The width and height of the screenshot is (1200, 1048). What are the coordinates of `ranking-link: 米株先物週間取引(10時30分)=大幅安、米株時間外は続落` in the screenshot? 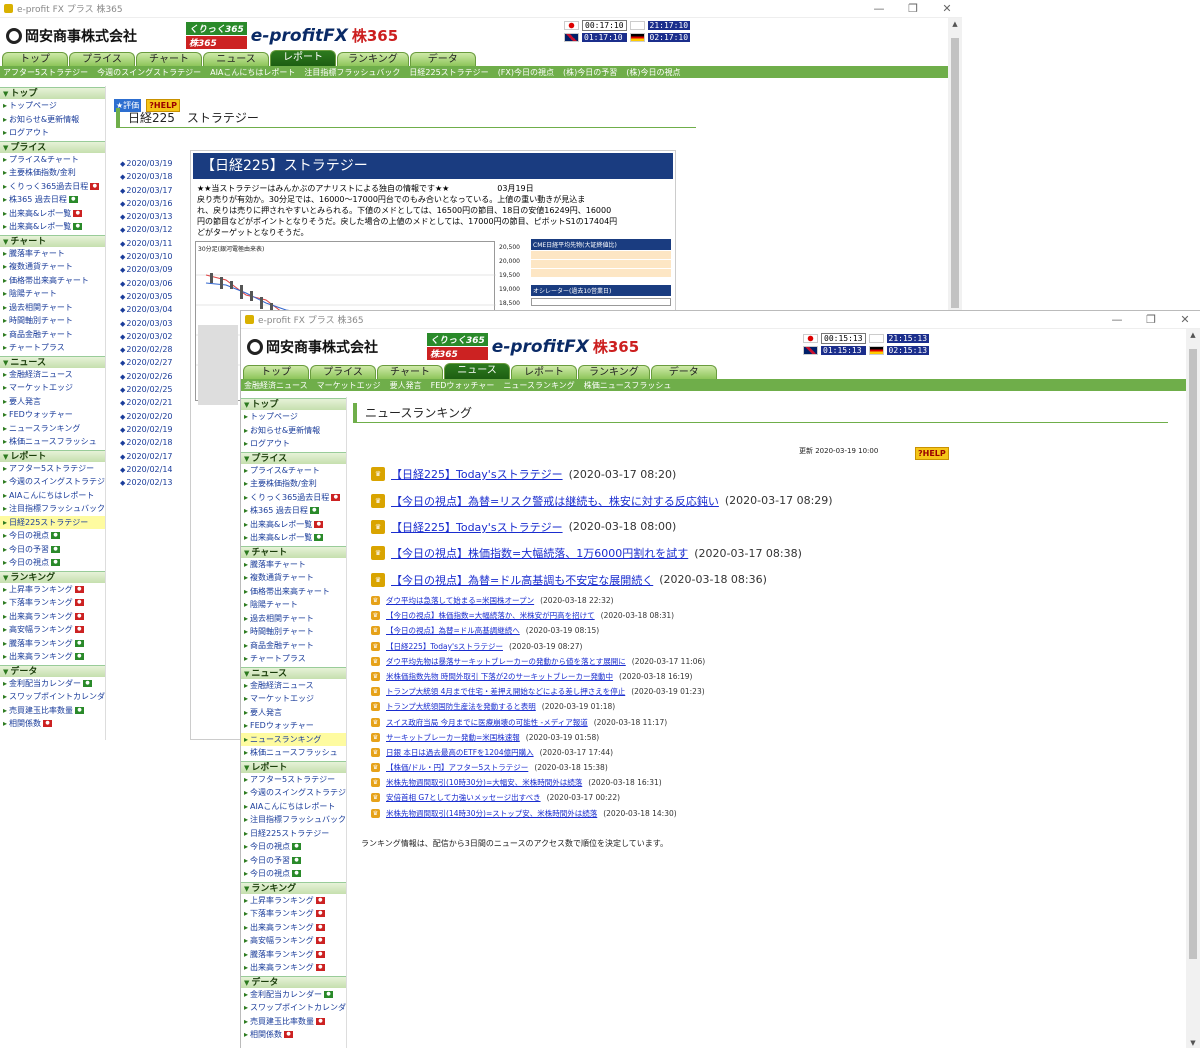 It's located at (484, 782).